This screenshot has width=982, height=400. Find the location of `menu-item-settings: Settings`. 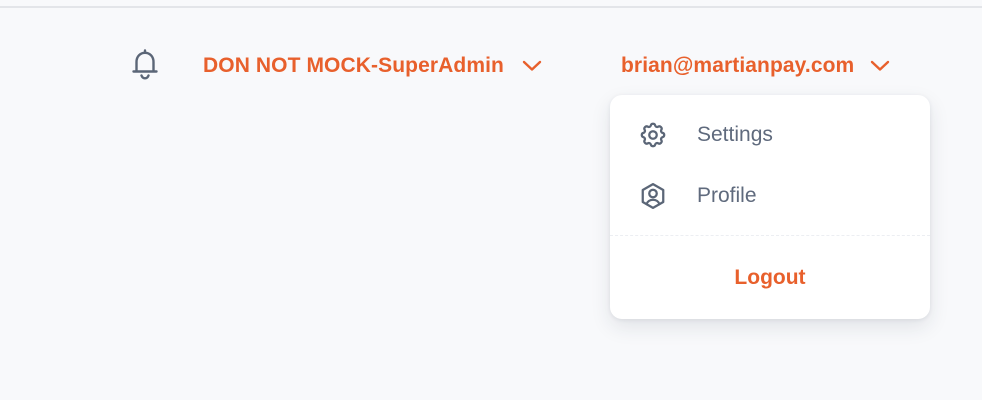

menu-item-settings: Settings is located at coordinates (770, 135).